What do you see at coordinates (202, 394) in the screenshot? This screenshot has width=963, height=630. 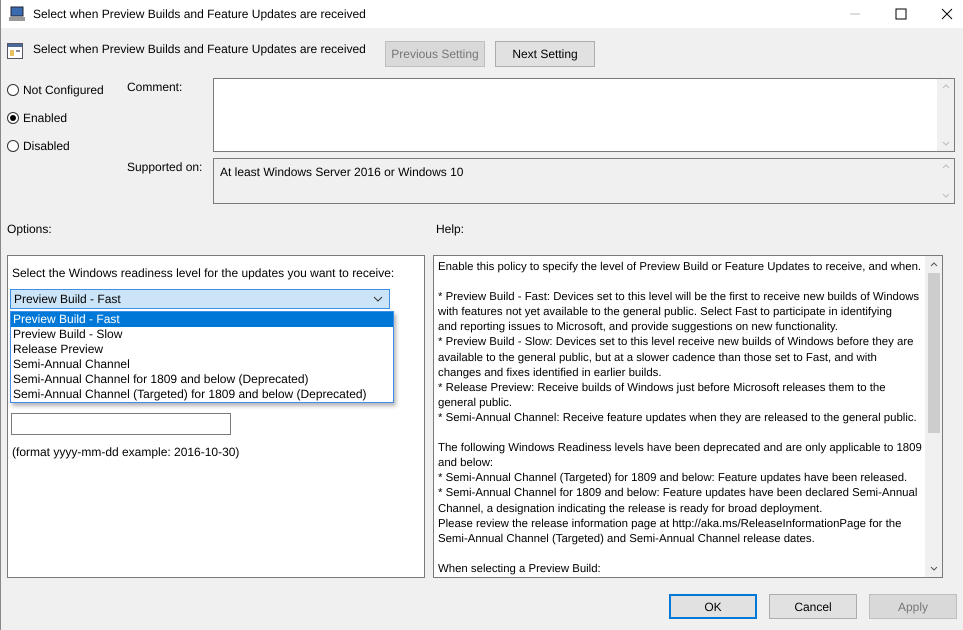 I see `dropdown-option: Semi-Annual Channel (Targeted) for 1809 and below (Deprecated)` at bounding box center [202, 394].